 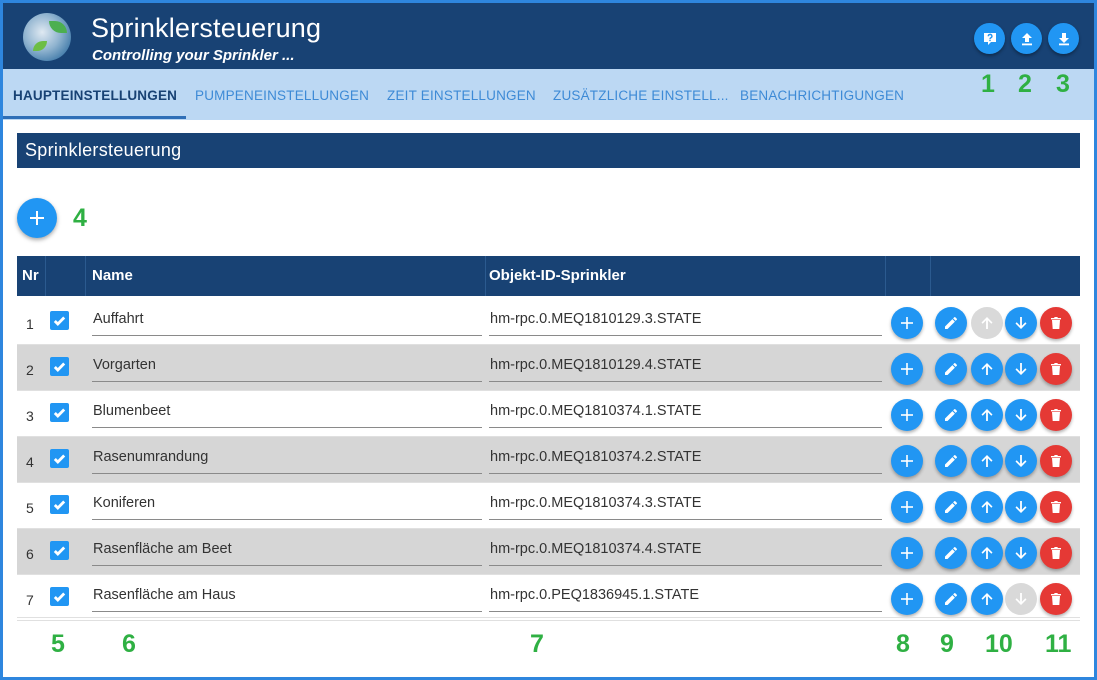 I want to click on tab-haupteinstellungen: HAUPTEINSTELLUNGEN, so click(x=95, y=94).